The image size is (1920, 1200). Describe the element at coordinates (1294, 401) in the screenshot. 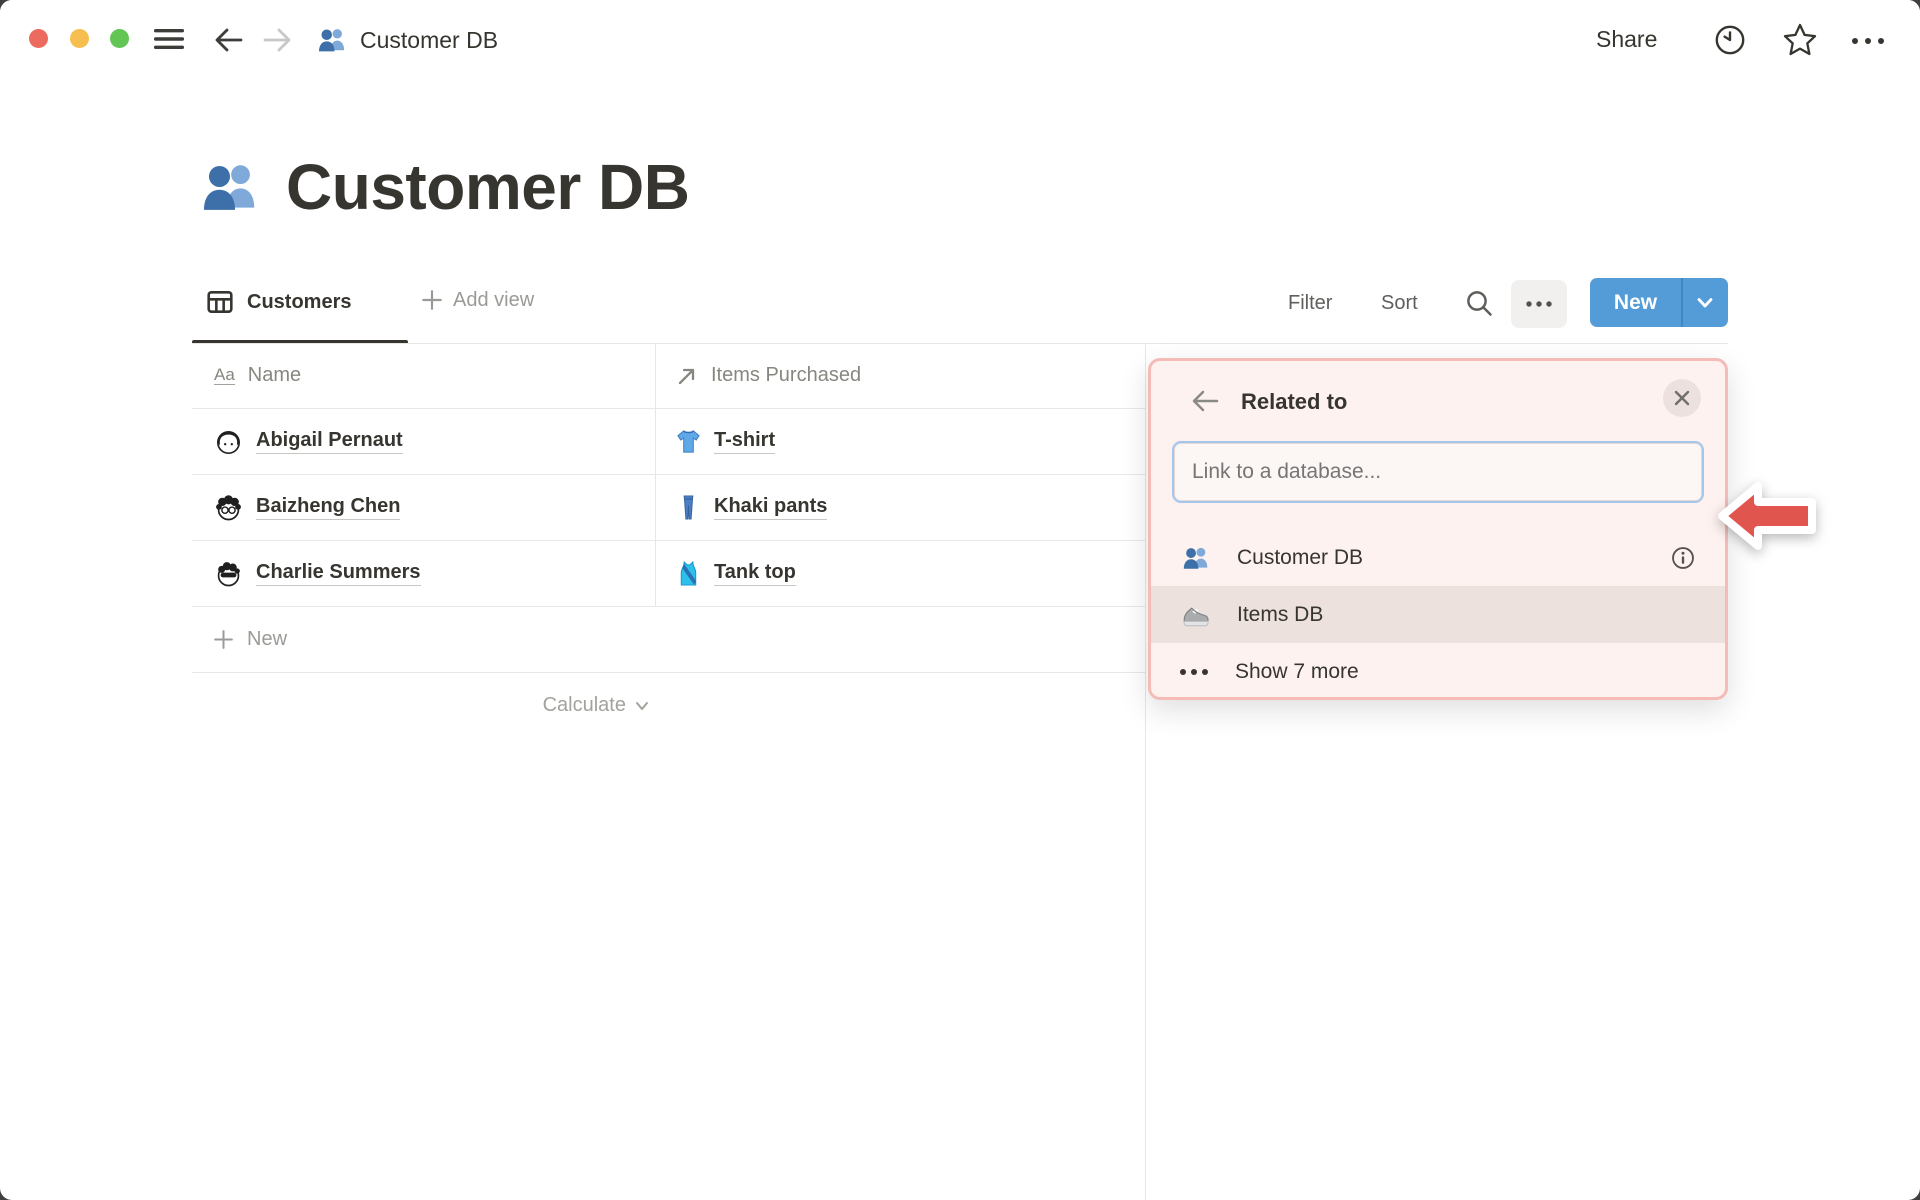

I see `popup-title: Related to` at that location.